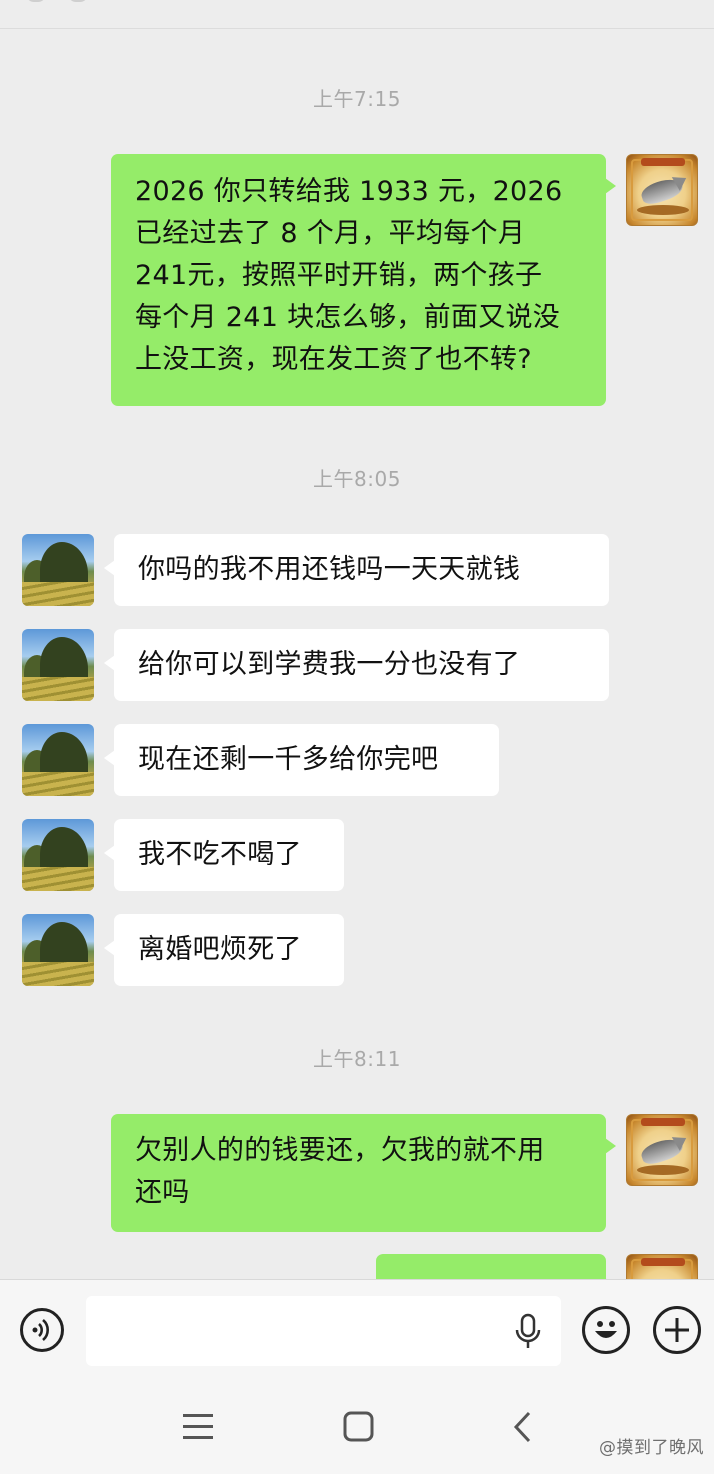 Image resolution: width=714 pixels, height=1474 pixels. What do you see at coordinates (323, 1331) in the screenshot?
I see `message-input` at bounding box center [323, 1331].